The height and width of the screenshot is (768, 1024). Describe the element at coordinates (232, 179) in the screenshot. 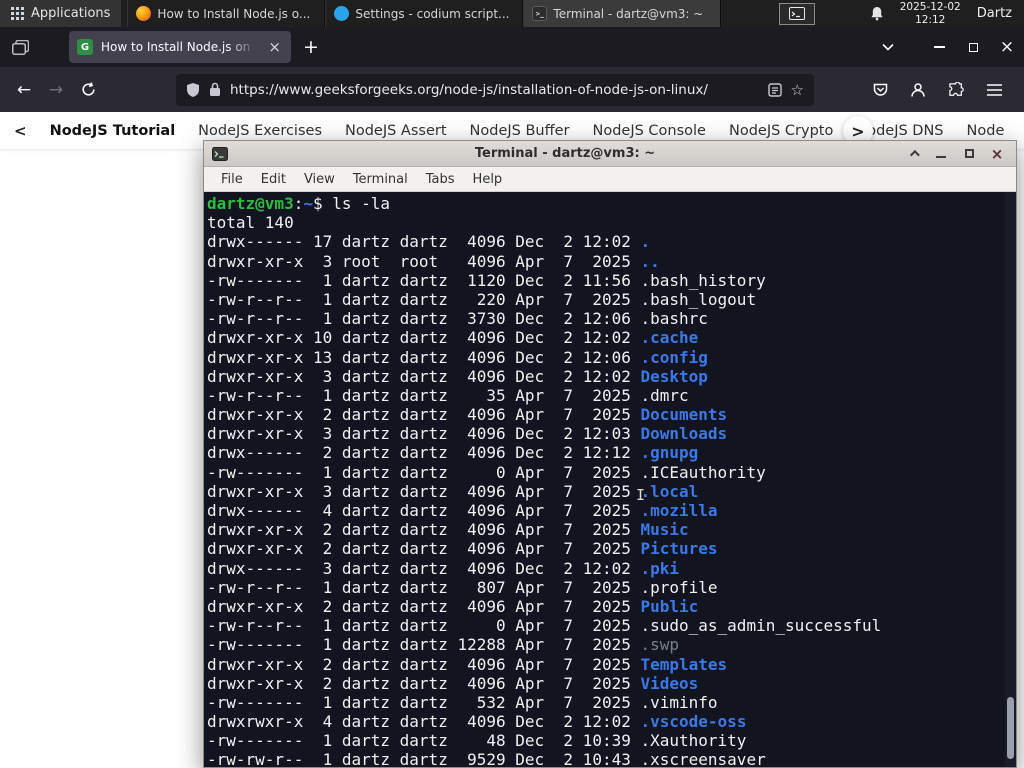

I see `terminal-menu-file: File` at that location.